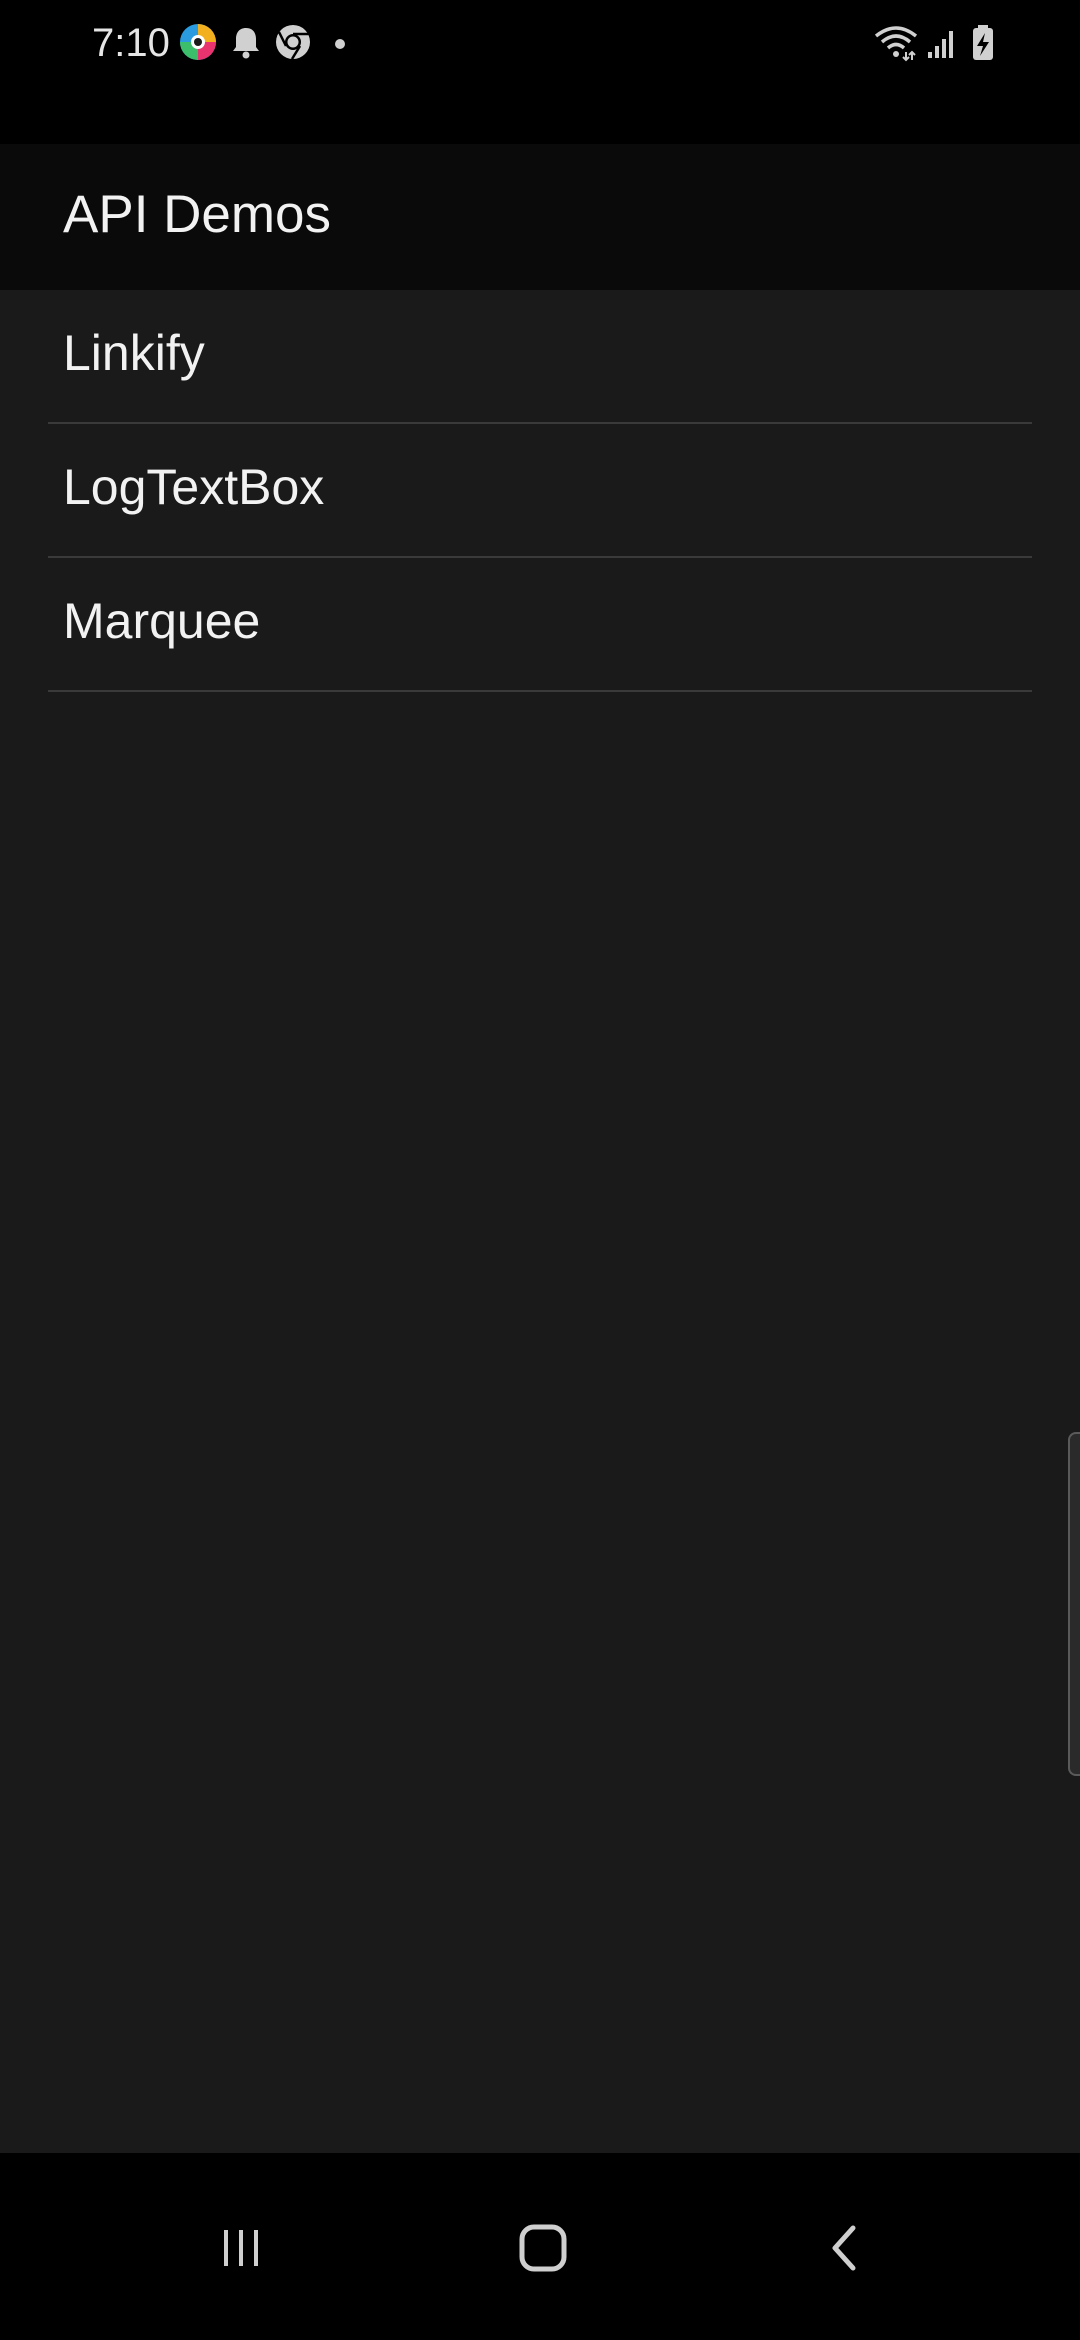  Describe the element at coordinates (940, 44) in the screenshot. I see `signal-icon` at that location.